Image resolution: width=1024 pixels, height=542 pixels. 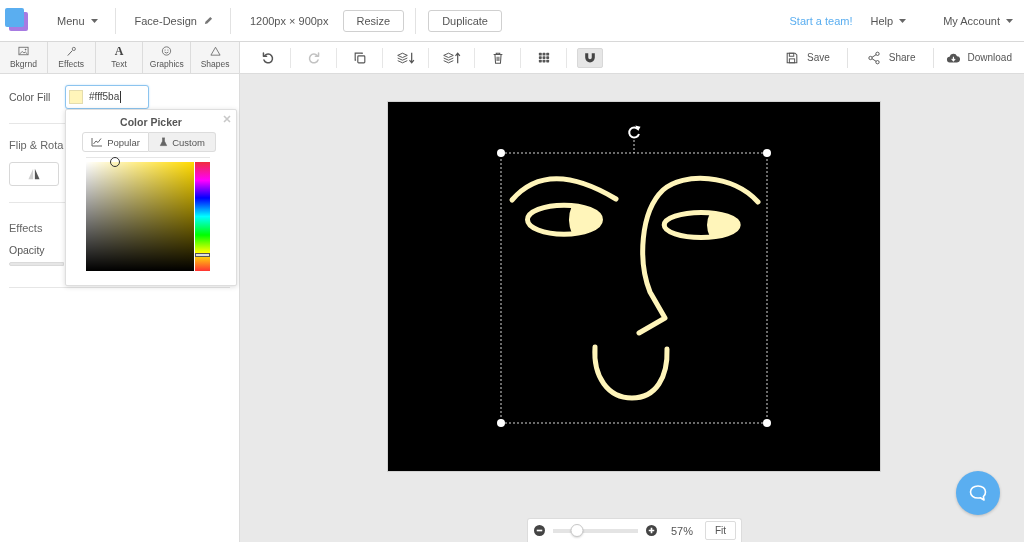 What do you see at coordinates (806, 57) in the screenshot?
I see `save-button: Save` at bounding box center [806, 57].